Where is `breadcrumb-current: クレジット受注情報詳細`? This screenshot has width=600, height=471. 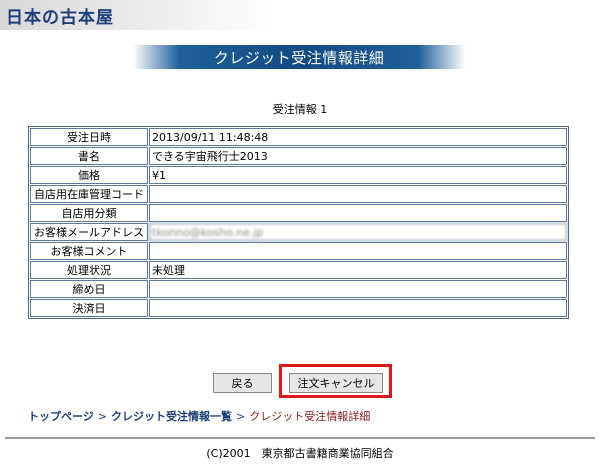
breadcrumb-current: クレジット受注情報詳細 is located at coordinates (310, 416).